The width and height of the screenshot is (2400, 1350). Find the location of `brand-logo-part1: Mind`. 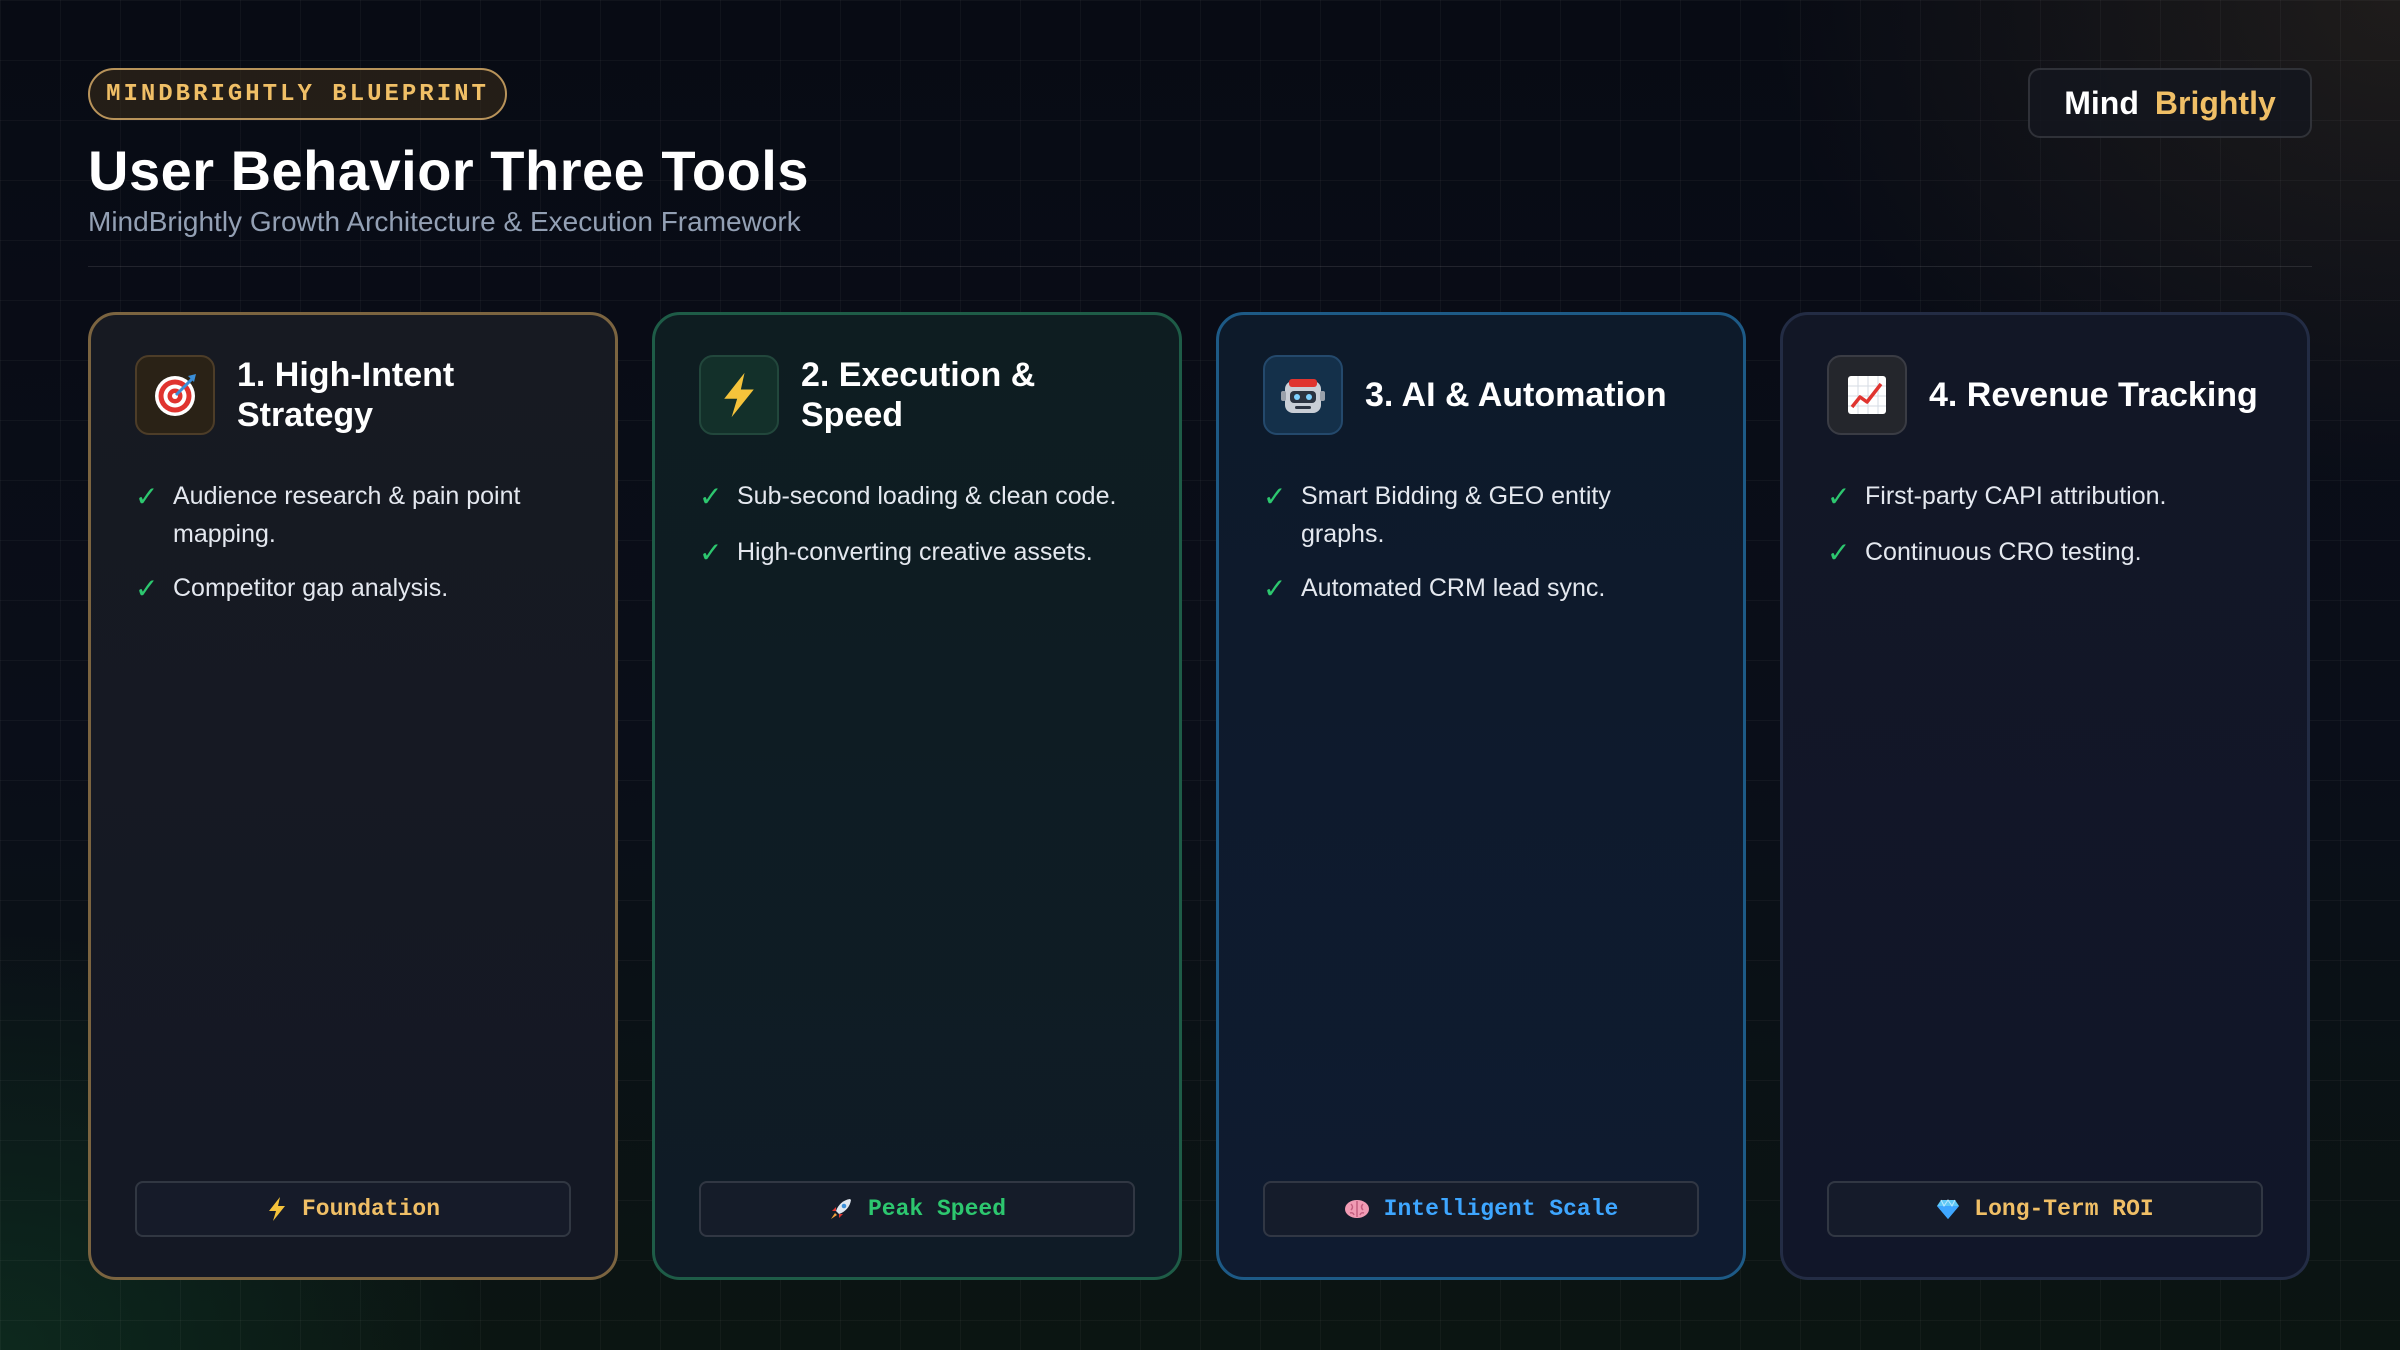

brand-logo-part1: Mind is located at coordinates (2101, 102).